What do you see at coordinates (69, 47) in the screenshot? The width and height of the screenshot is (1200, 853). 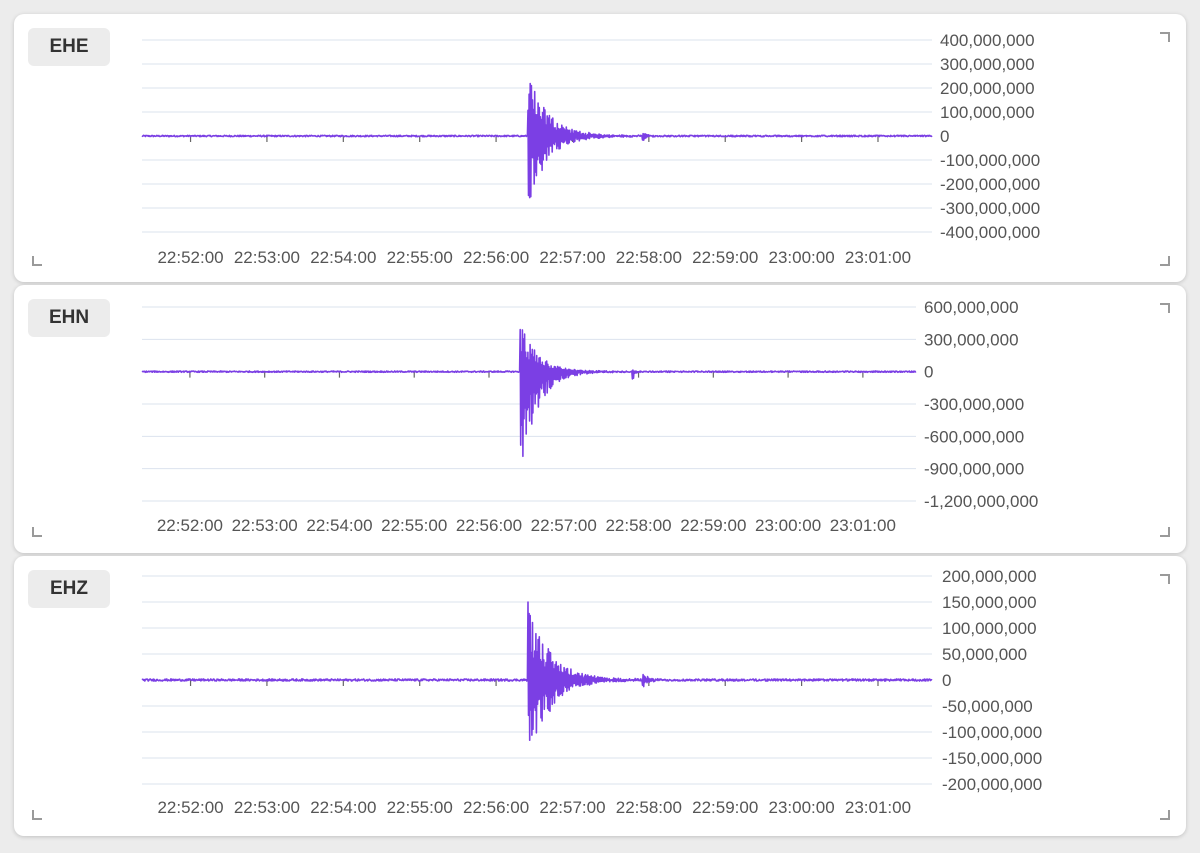 I see `channel-badge: EHE` at bounding box center [69, 47].